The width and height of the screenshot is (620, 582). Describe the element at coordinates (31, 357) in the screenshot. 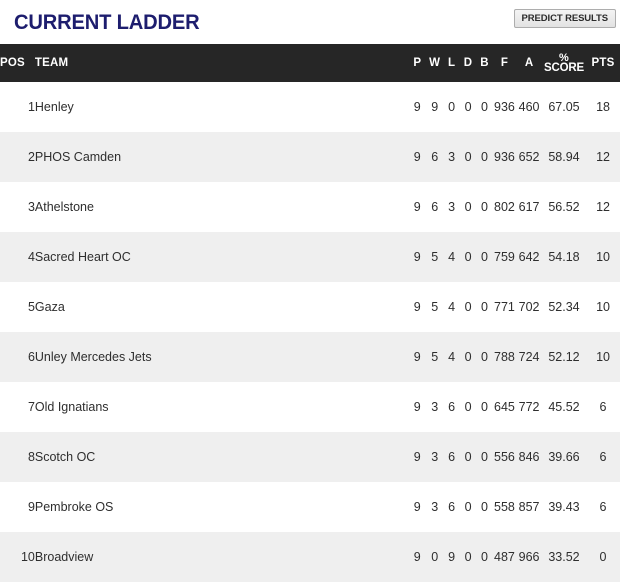

I see `cell-position: 6` at that location.